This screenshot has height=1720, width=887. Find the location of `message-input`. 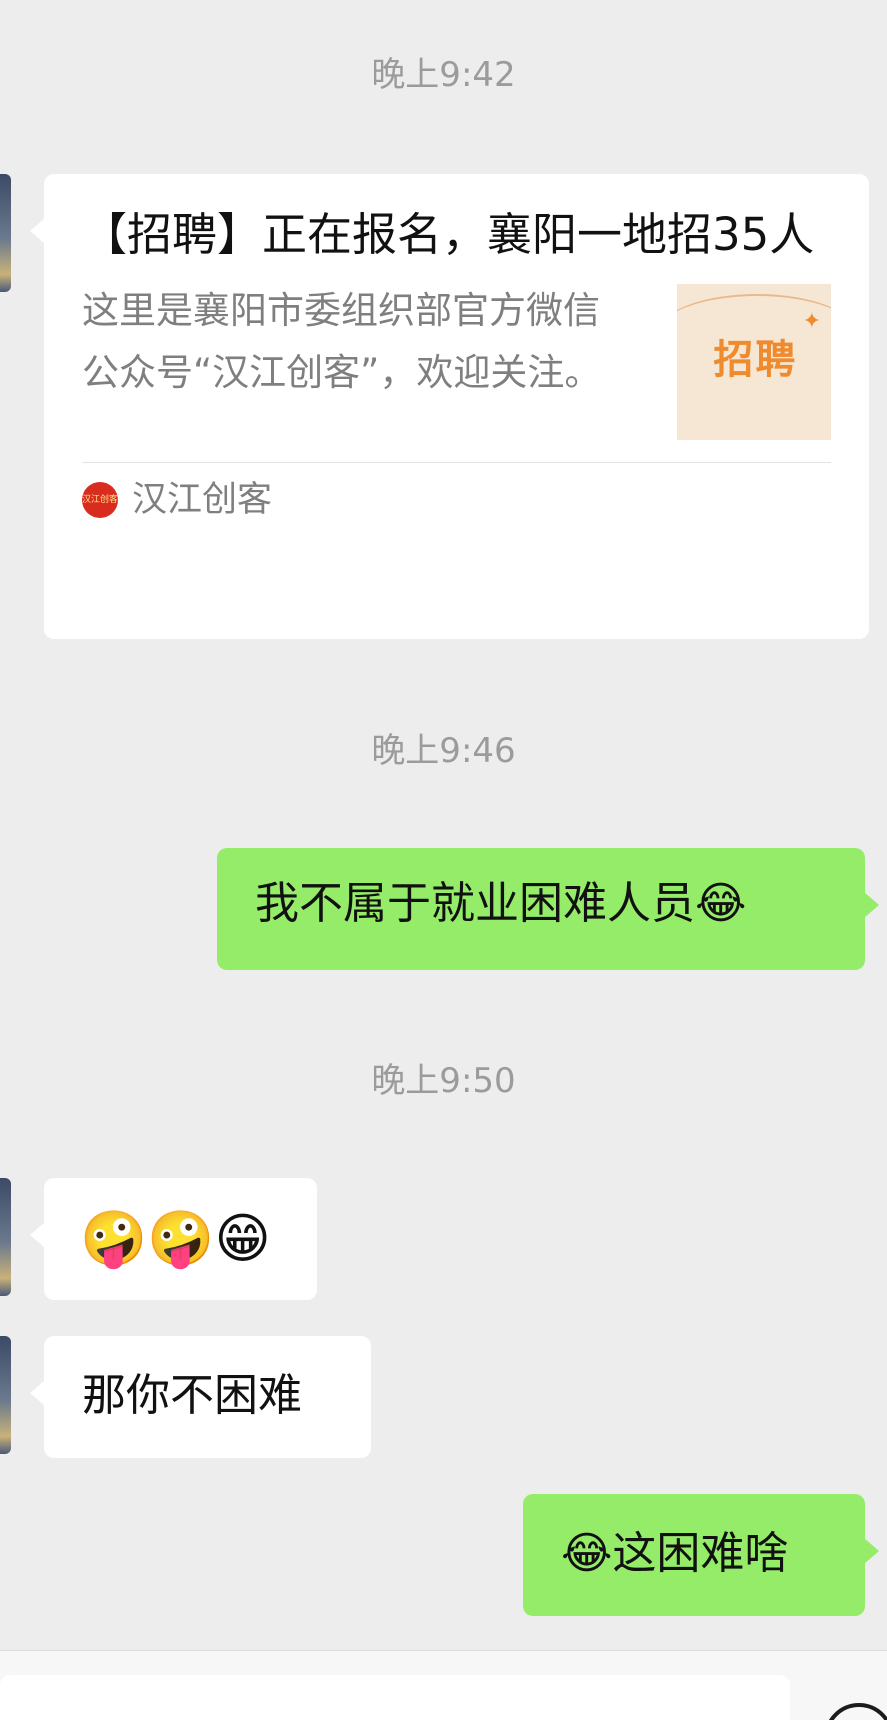

message-input is located at coordinates (395, 1697).